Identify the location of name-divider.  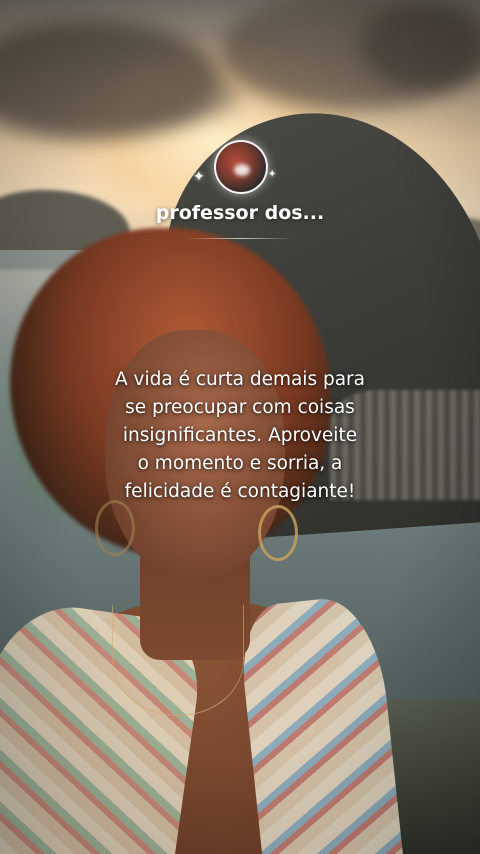
(240, 238).